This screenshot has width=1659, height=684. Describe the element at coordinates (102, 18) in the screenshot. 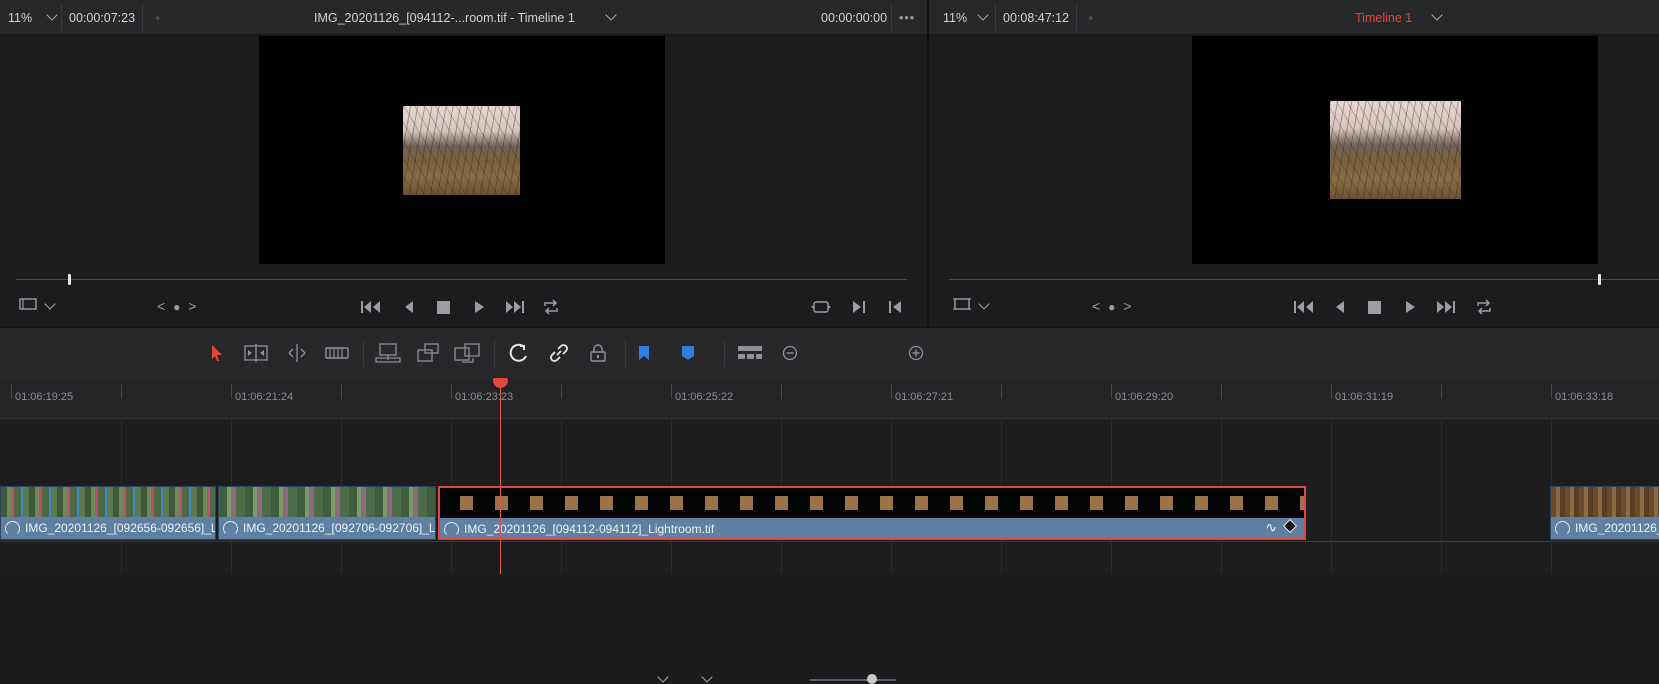

I see `source-duration: 00:00:07:23` at that location.